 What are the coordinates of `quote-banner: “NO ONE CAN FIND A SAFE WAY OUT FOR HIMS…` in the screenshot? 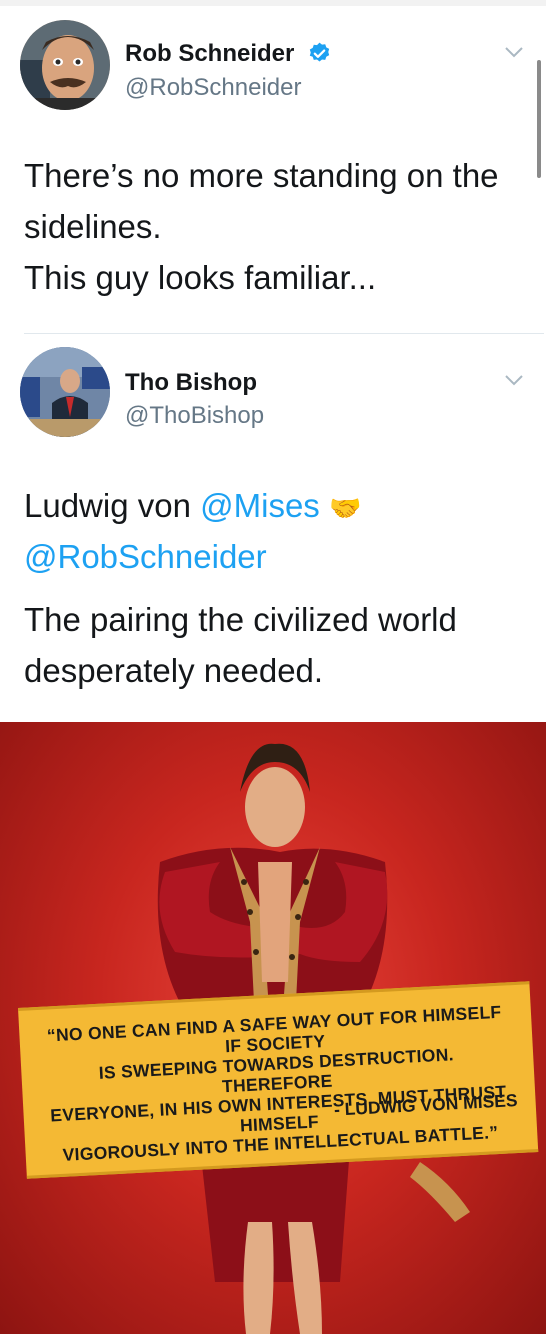 It's located at (278, 1080).